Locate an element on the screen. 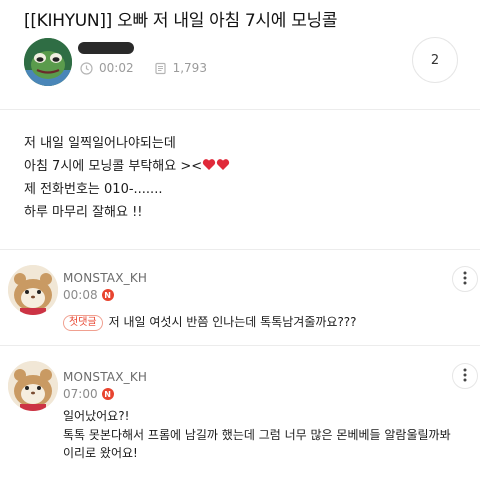  clock-icon is located at coordinates (86, 68).